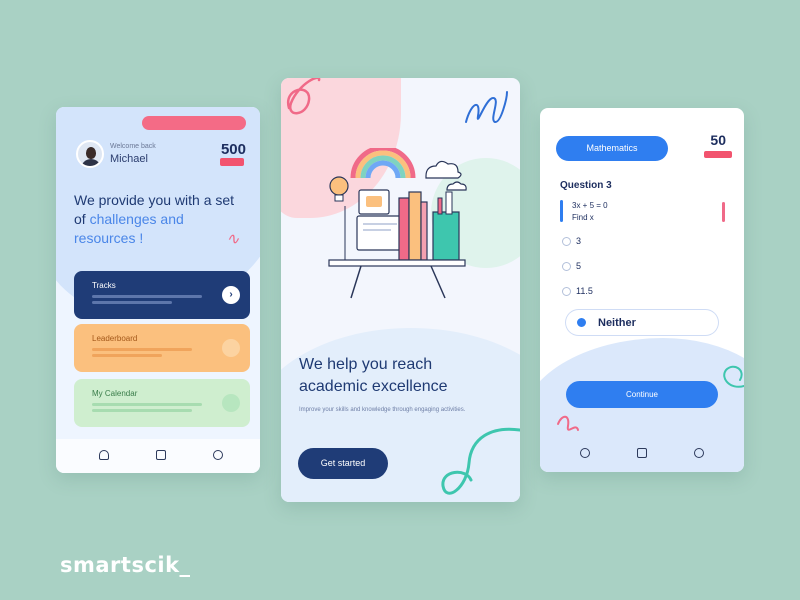 The height and width of the screenshot is (600, 800). What do you see at coordinates (104, 285) in the screenshot?
I see `card-title: Tracks` at bounding box center [104, 285].